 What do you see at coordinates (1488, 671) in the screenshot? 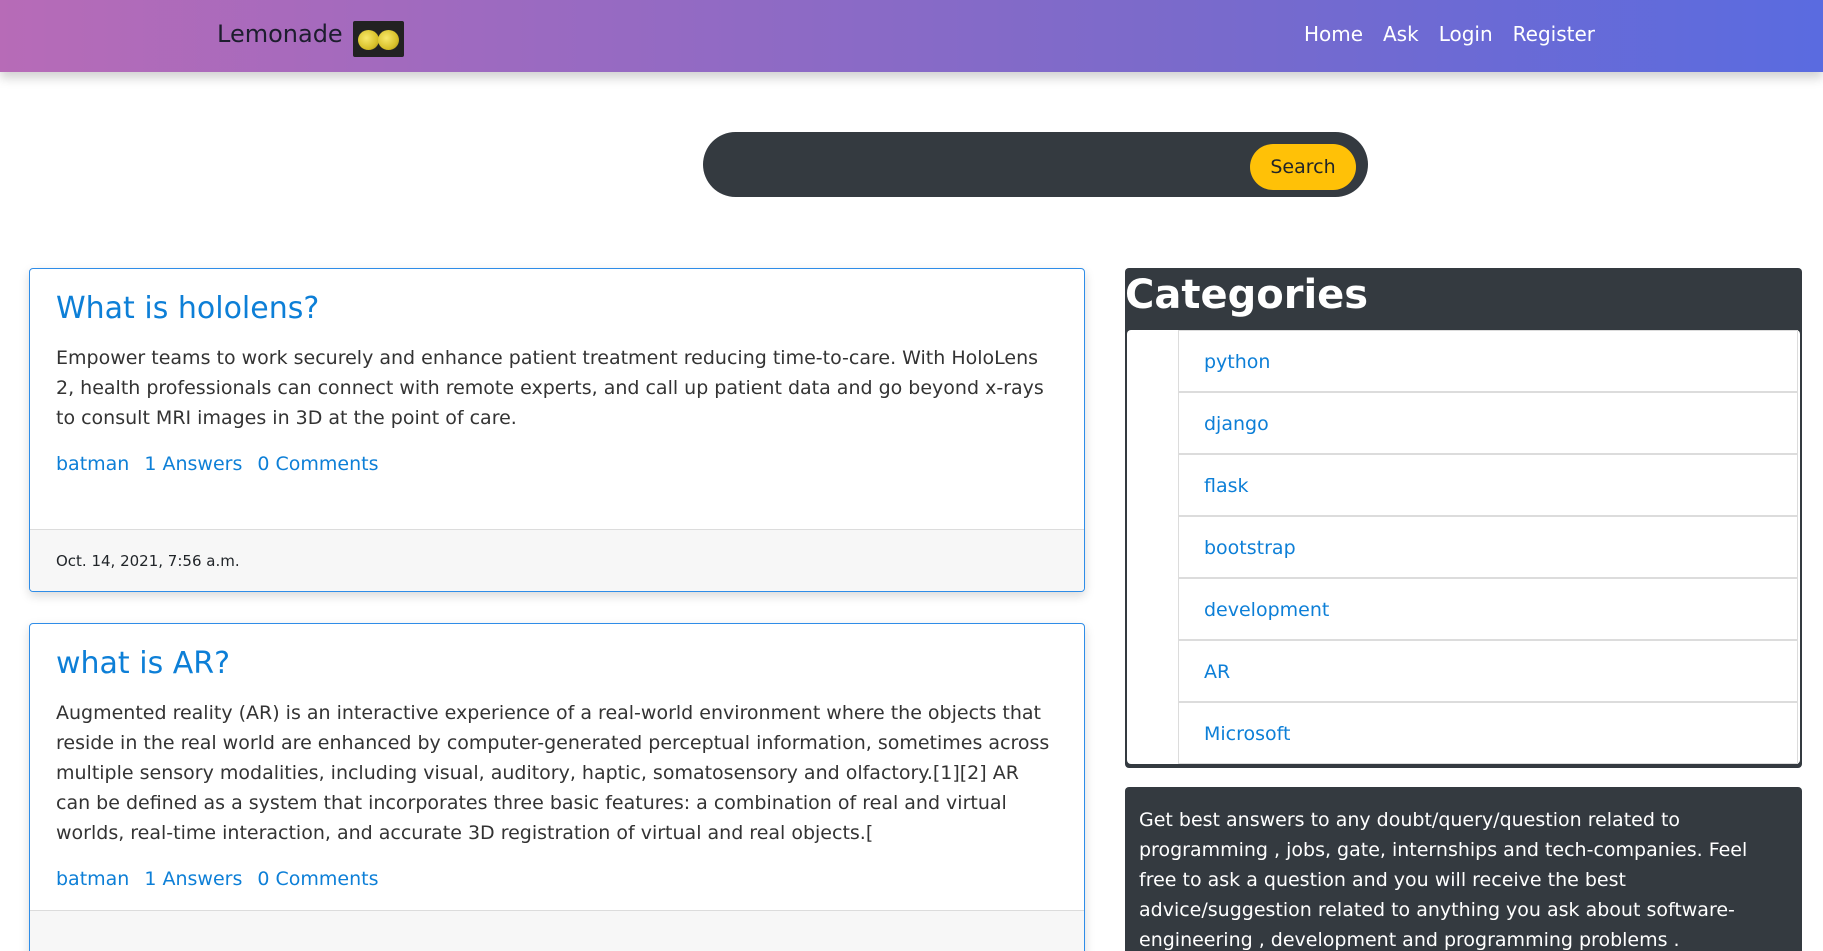
I see `category-item-ar: AR` at bounding box center [1488, 671].